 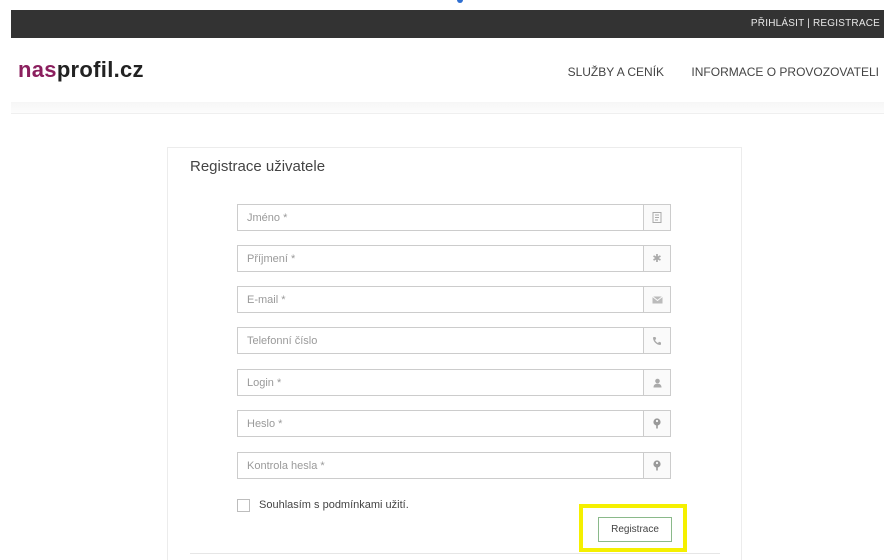 What do you see at coordinates (440, 423) in the screenshot?
I see `password-input` at bounding box center [440, 423].